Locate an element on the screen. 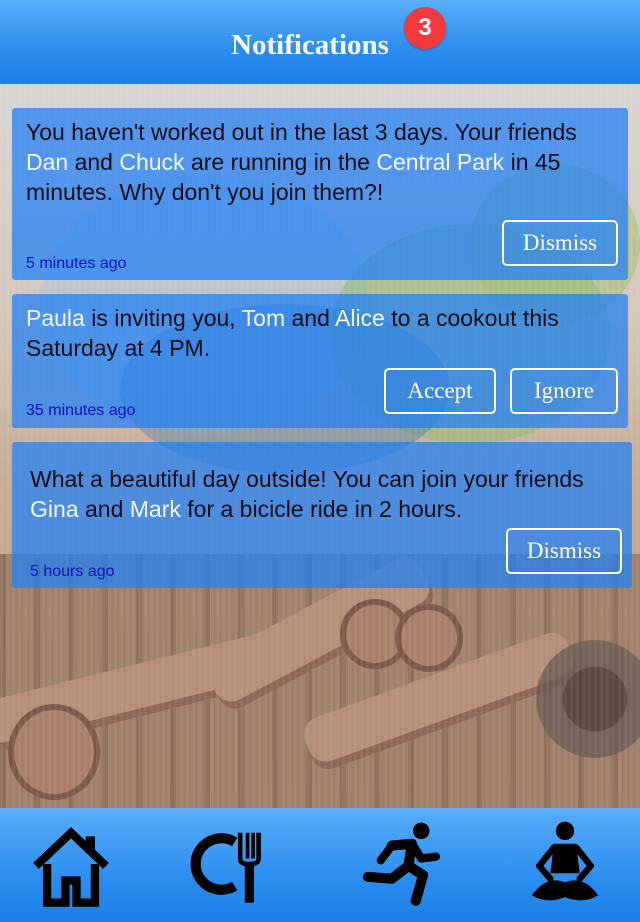 This screenshot has width=640, height=922. ignore-button: Ignore is located at coordinates (564, 391).